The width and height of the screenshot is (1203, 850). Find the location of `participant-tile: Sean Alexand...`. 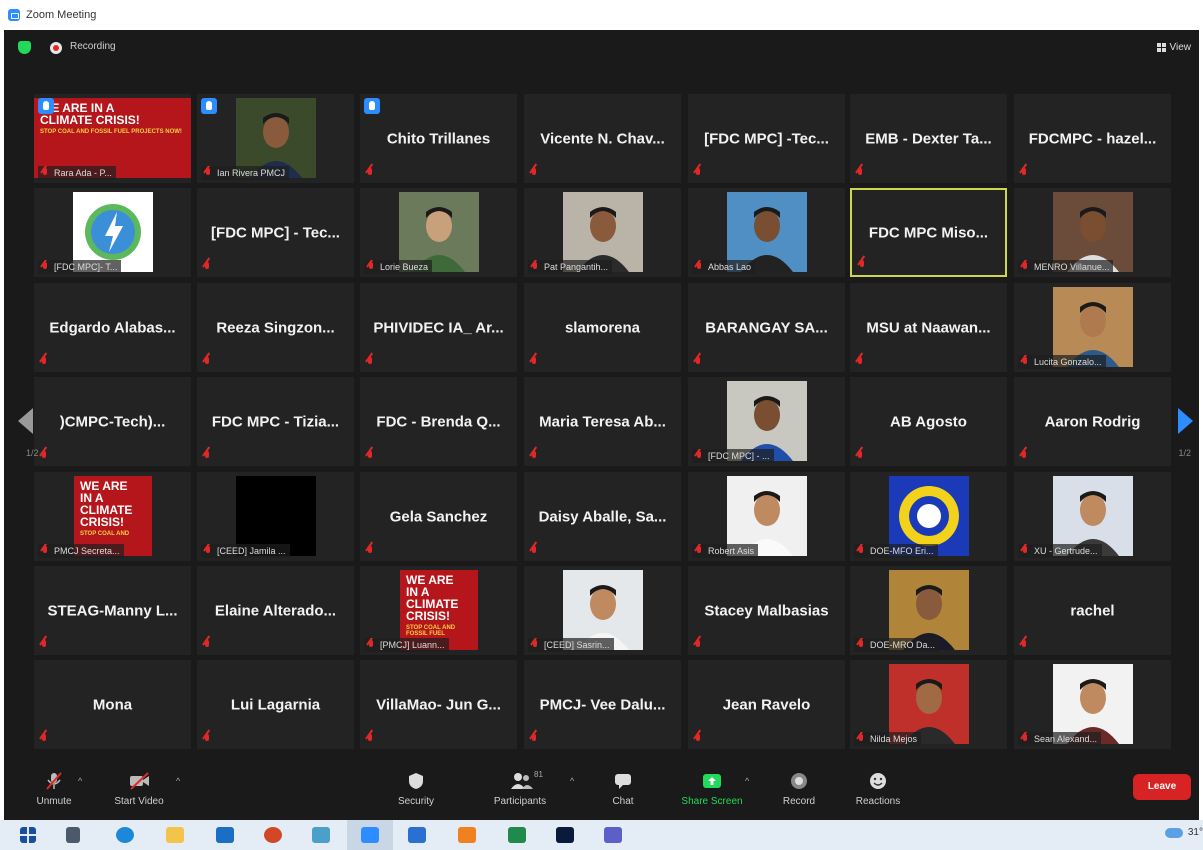

participant-tile: Sean Alexand... is located at coordinates (1092, 704).